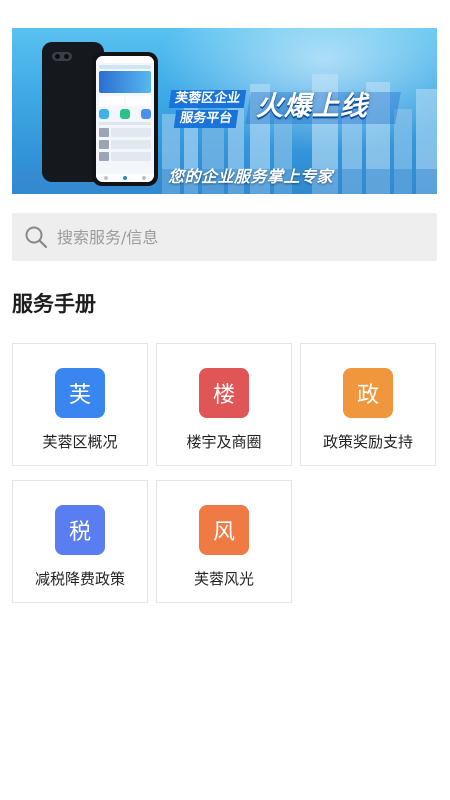 This screenshot has width=450, height=800. I want to click on service-card-label: 芙蓉风光, so click(223, 579).